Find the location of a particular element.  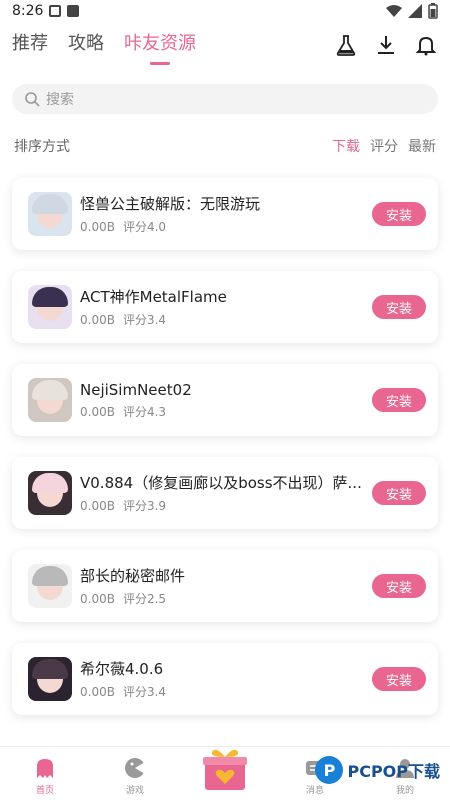

resource-title: 怪兽公主破解版：无限游玩 is located at coordinates (170, 204).